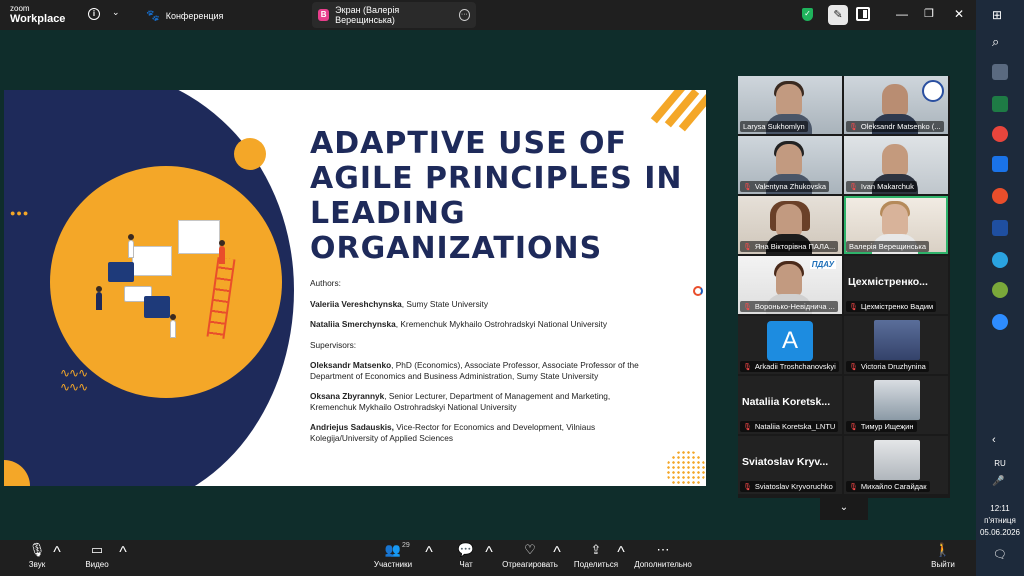 The width and height of the screenshot is (1024, 576). Describe the element at coordinates (844, 509) in the screenshot. I see `gallery-scroll-down-button: ⌄` at that location.